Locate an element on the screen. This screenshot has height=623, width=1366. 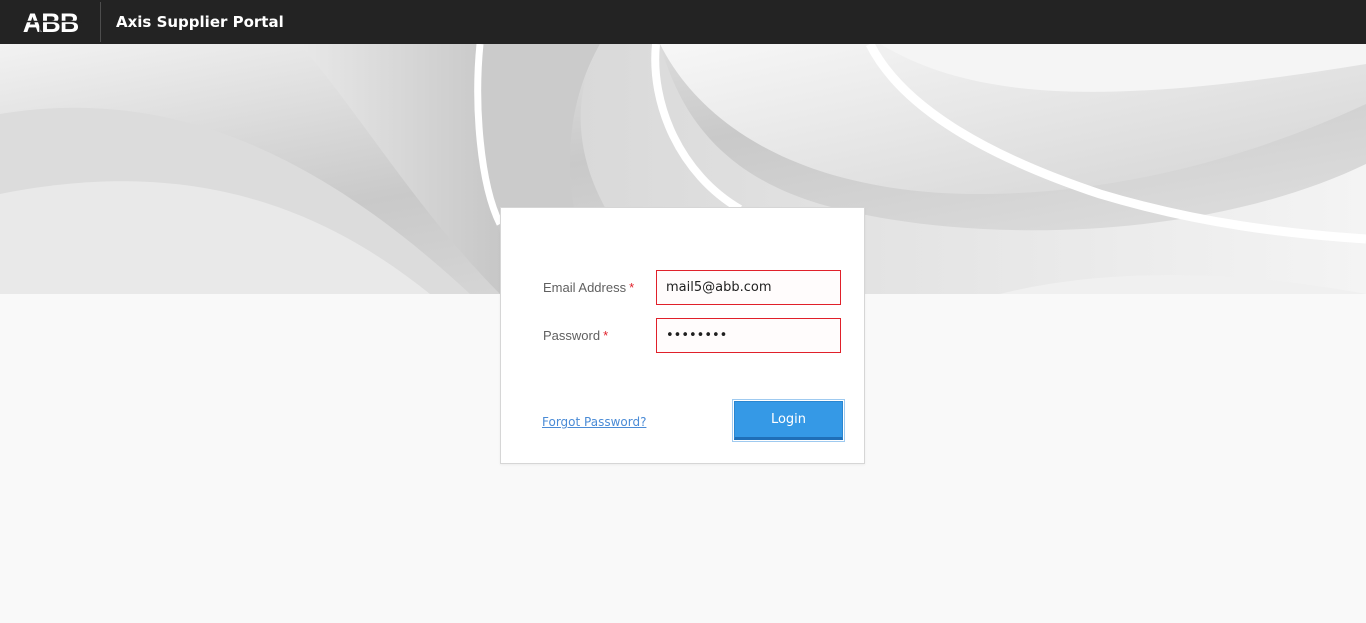
login-button: Login is located at coordinates (788, 420).